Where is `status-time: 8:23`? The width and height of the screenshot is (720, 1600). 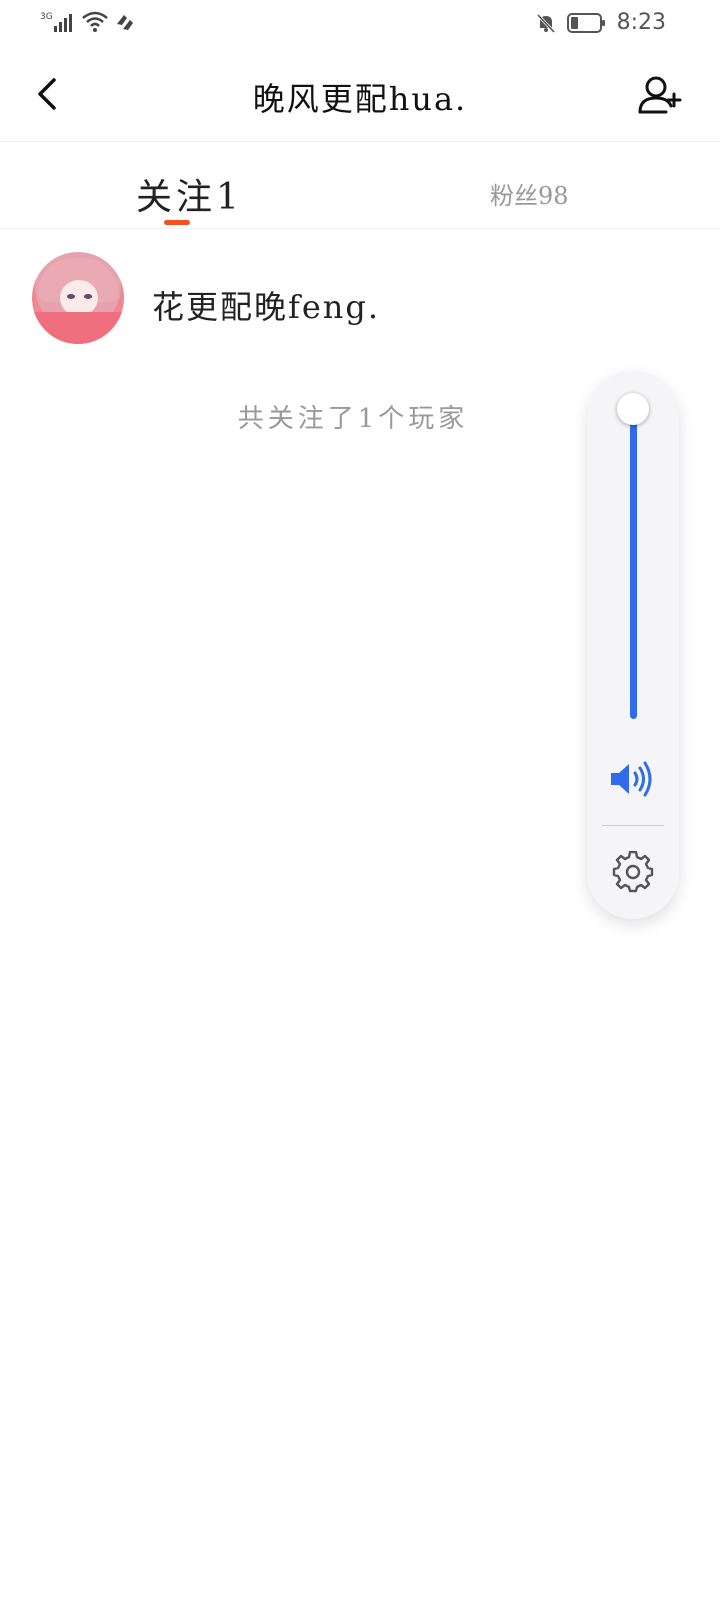 status-time: 8:23 is located at coordinates (641, 22).